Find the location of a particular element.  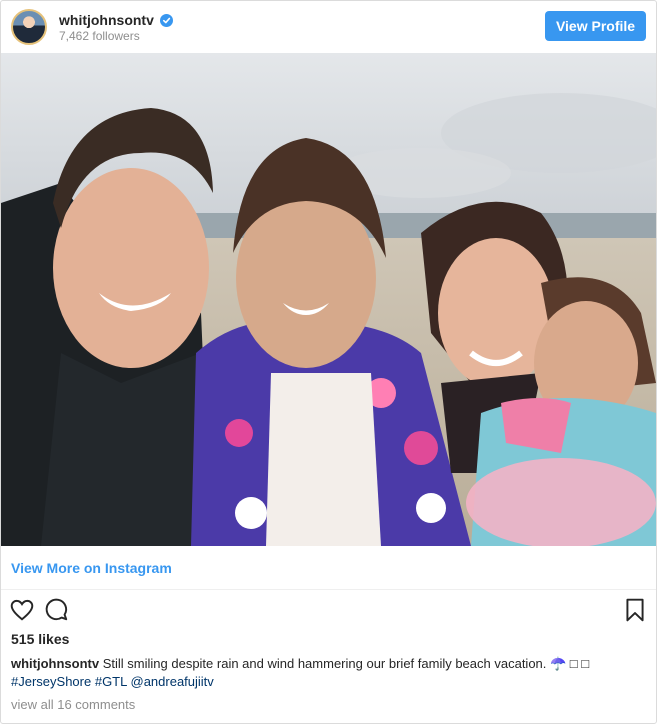

username: whitjohnsontv is located at coordinates (106, 20).